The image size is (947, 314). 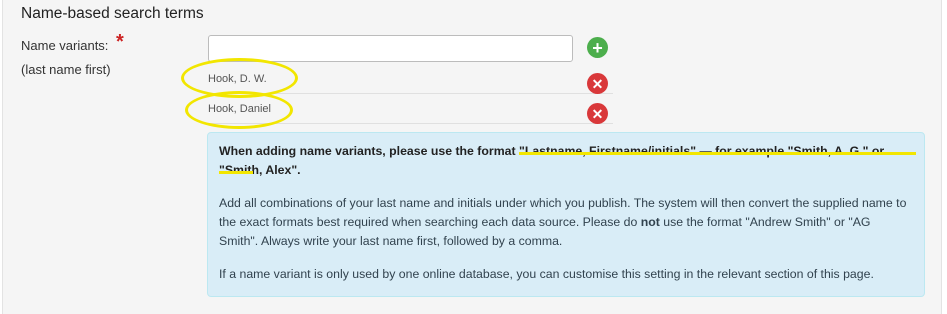 I want to click on info-p2-not: not, so click(x=650, y=222).